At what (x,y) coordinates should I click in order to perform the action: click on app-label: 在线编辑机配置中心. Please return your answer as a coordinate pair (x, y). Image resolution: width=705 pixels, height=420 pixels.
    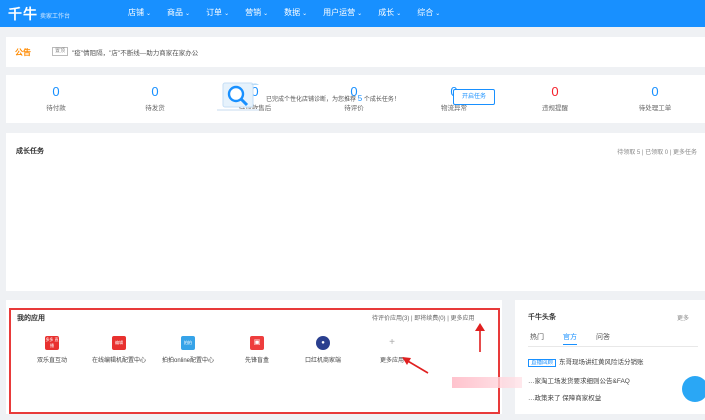
    Looking at the image, I should click on (118, 361).